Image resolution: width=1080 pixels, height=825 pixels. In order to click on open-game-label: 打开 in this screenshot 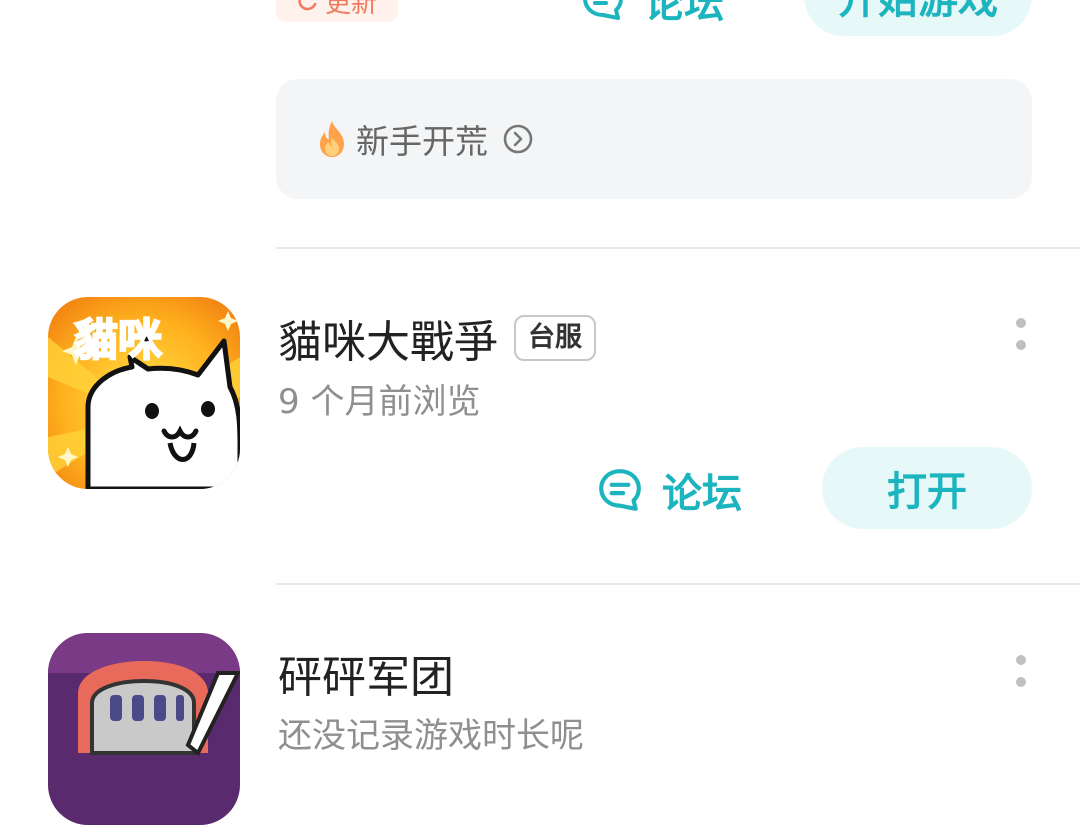, I will do `click(927, 492)`.